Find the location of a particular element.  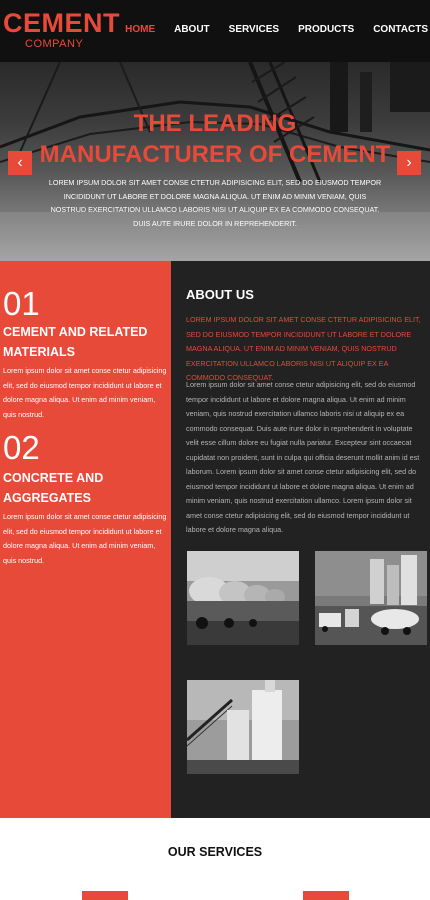

cement-plant-trucks-photo is located at coordinates (371, 598).